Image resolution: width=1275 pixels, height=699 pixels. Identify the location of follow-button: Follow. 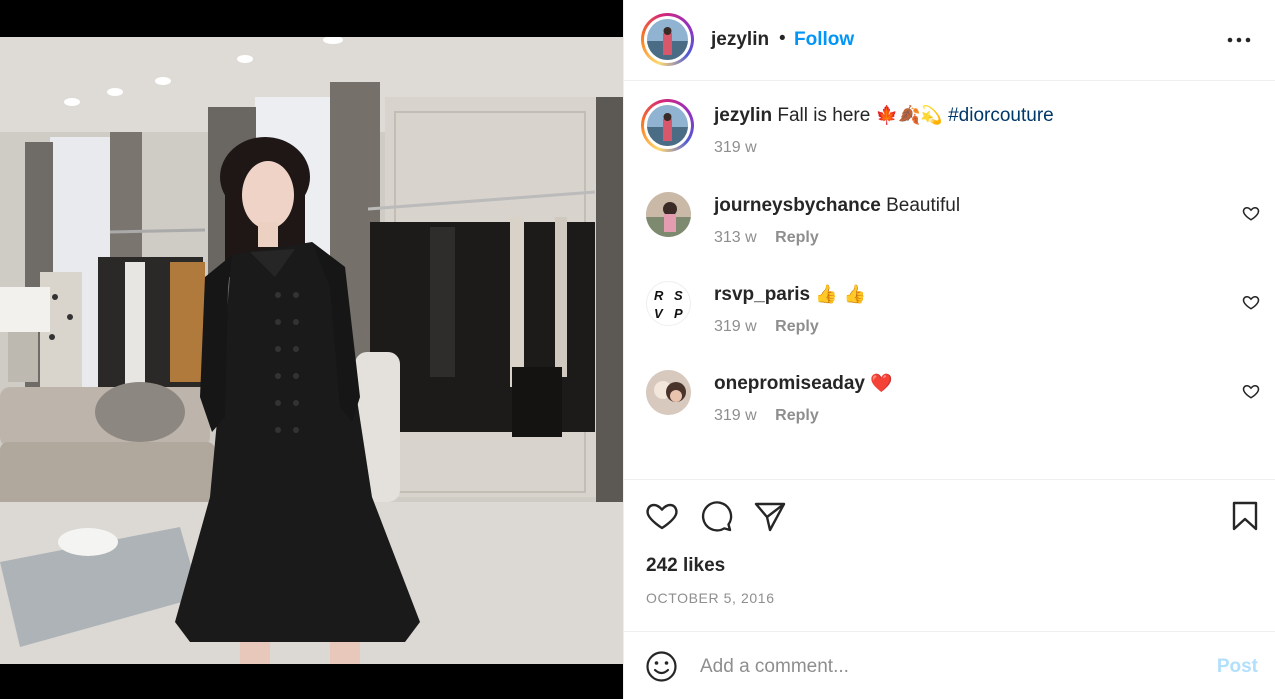
(824, 40).